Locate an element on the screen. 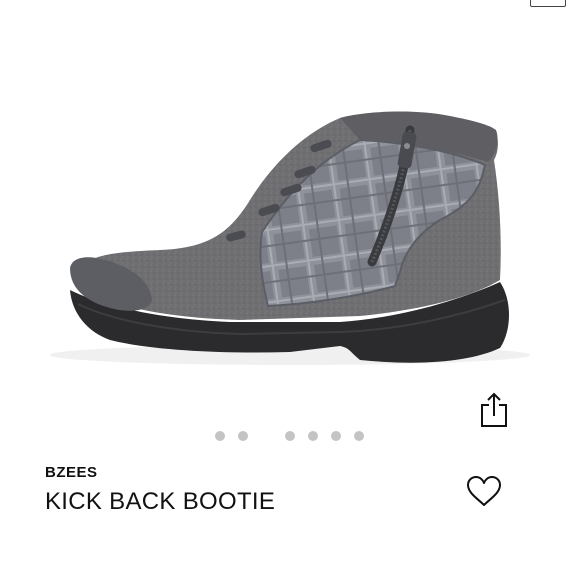 The image size is (580, 580). image-pagination is located at coordinates (290, 436).